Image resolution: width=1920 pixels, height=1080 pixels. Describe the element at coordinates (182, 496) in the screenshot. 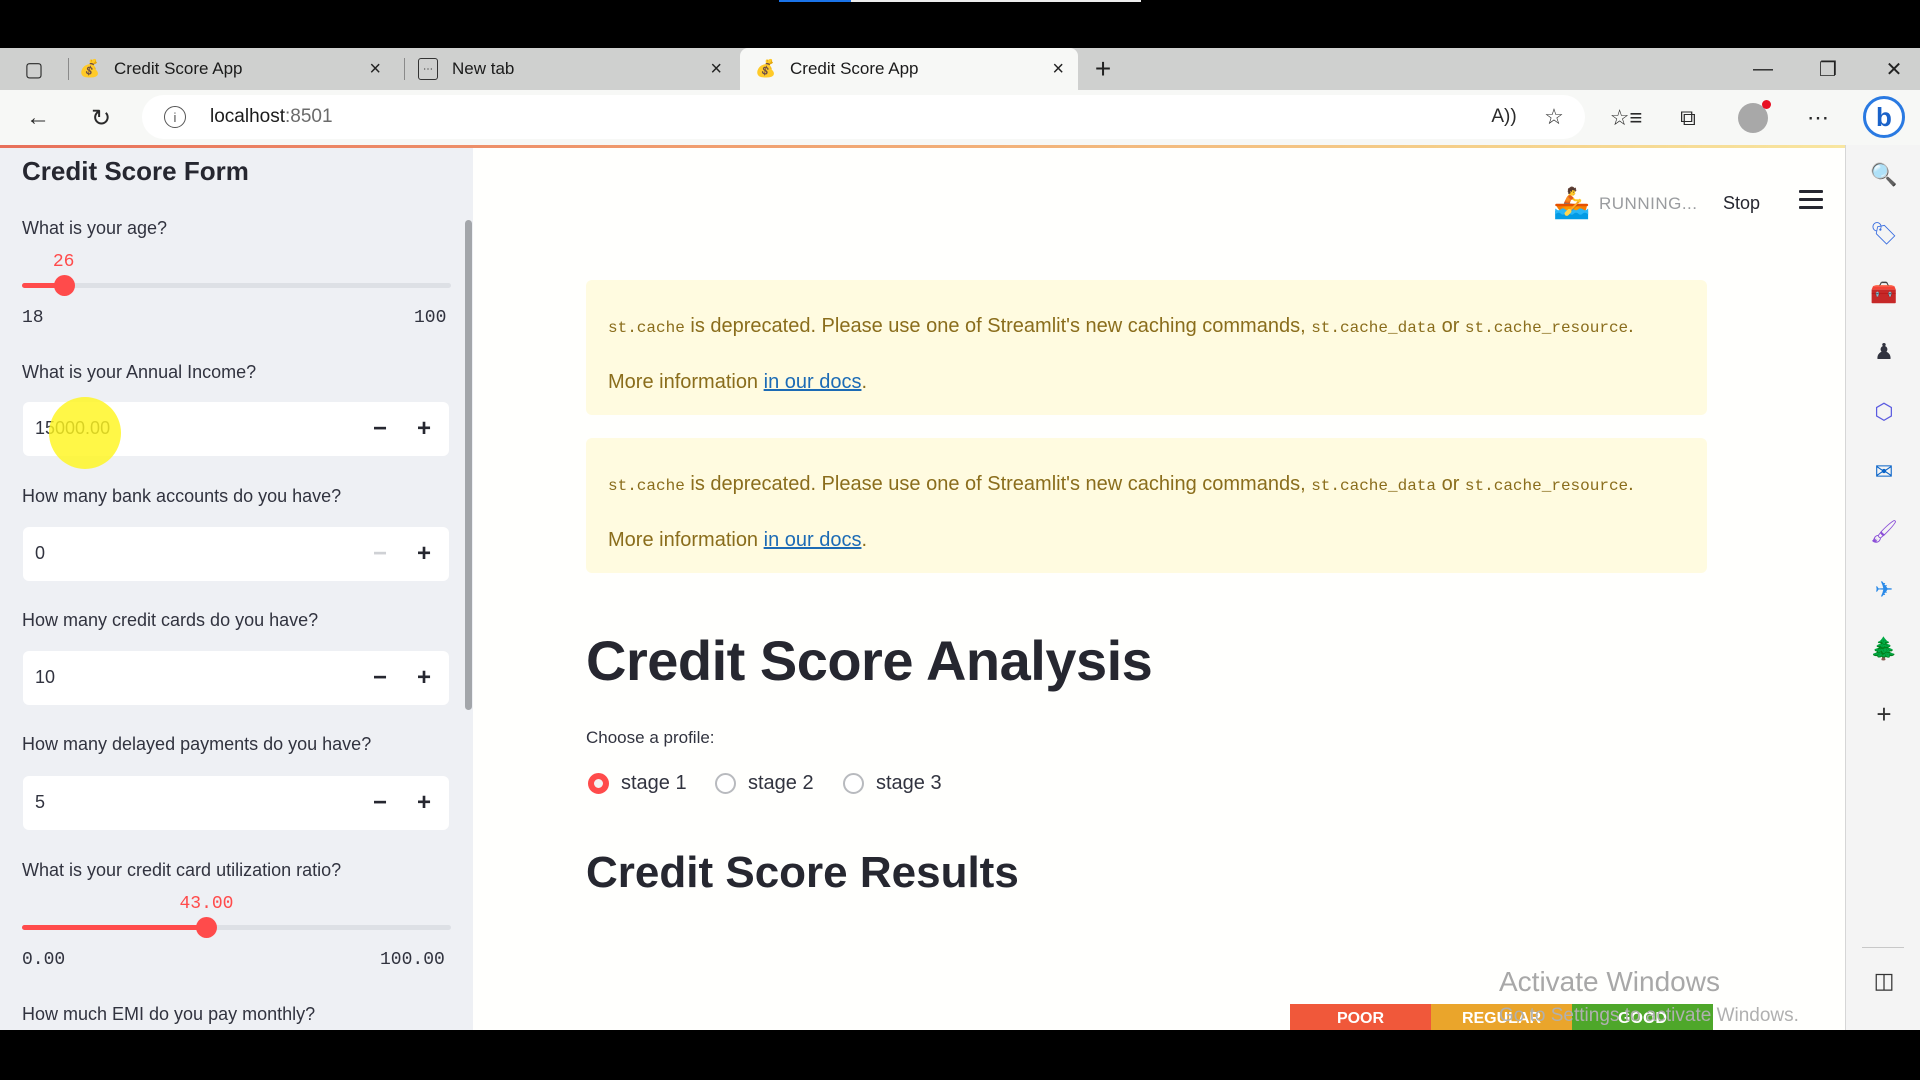

I see `bank-accounts-label: How many bank accounts do you have?` at that location.